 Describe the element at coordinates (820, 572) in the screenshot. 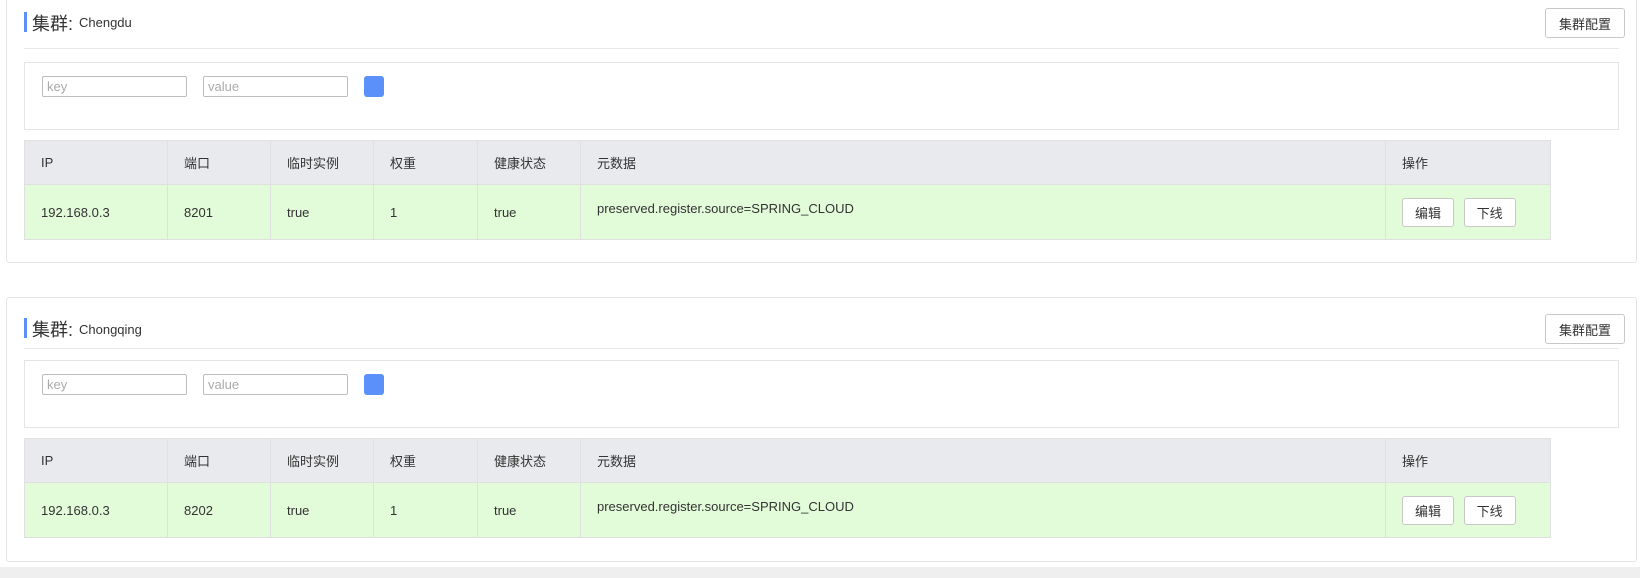

I see `page-bottom-strip` at that location.